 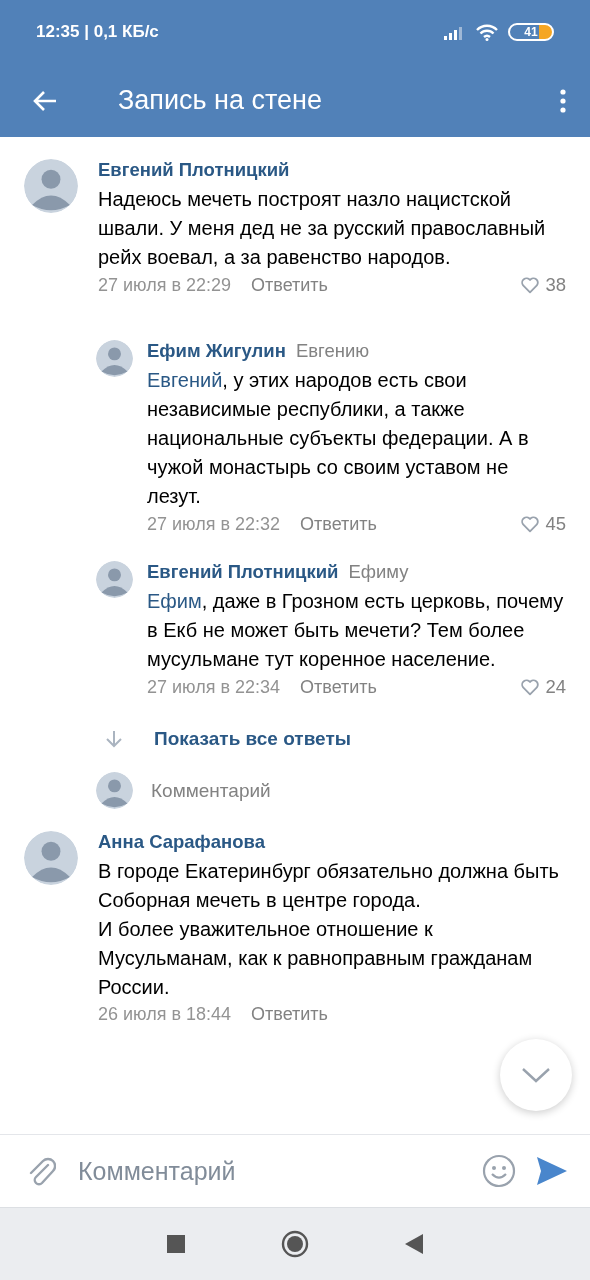 I want to click on comment-text: Ефим, даже в Грозном есть церковь, почему в Екб не может быть мечети? Тем более мусульмане тут коренное население., so click(x=356, y=630).